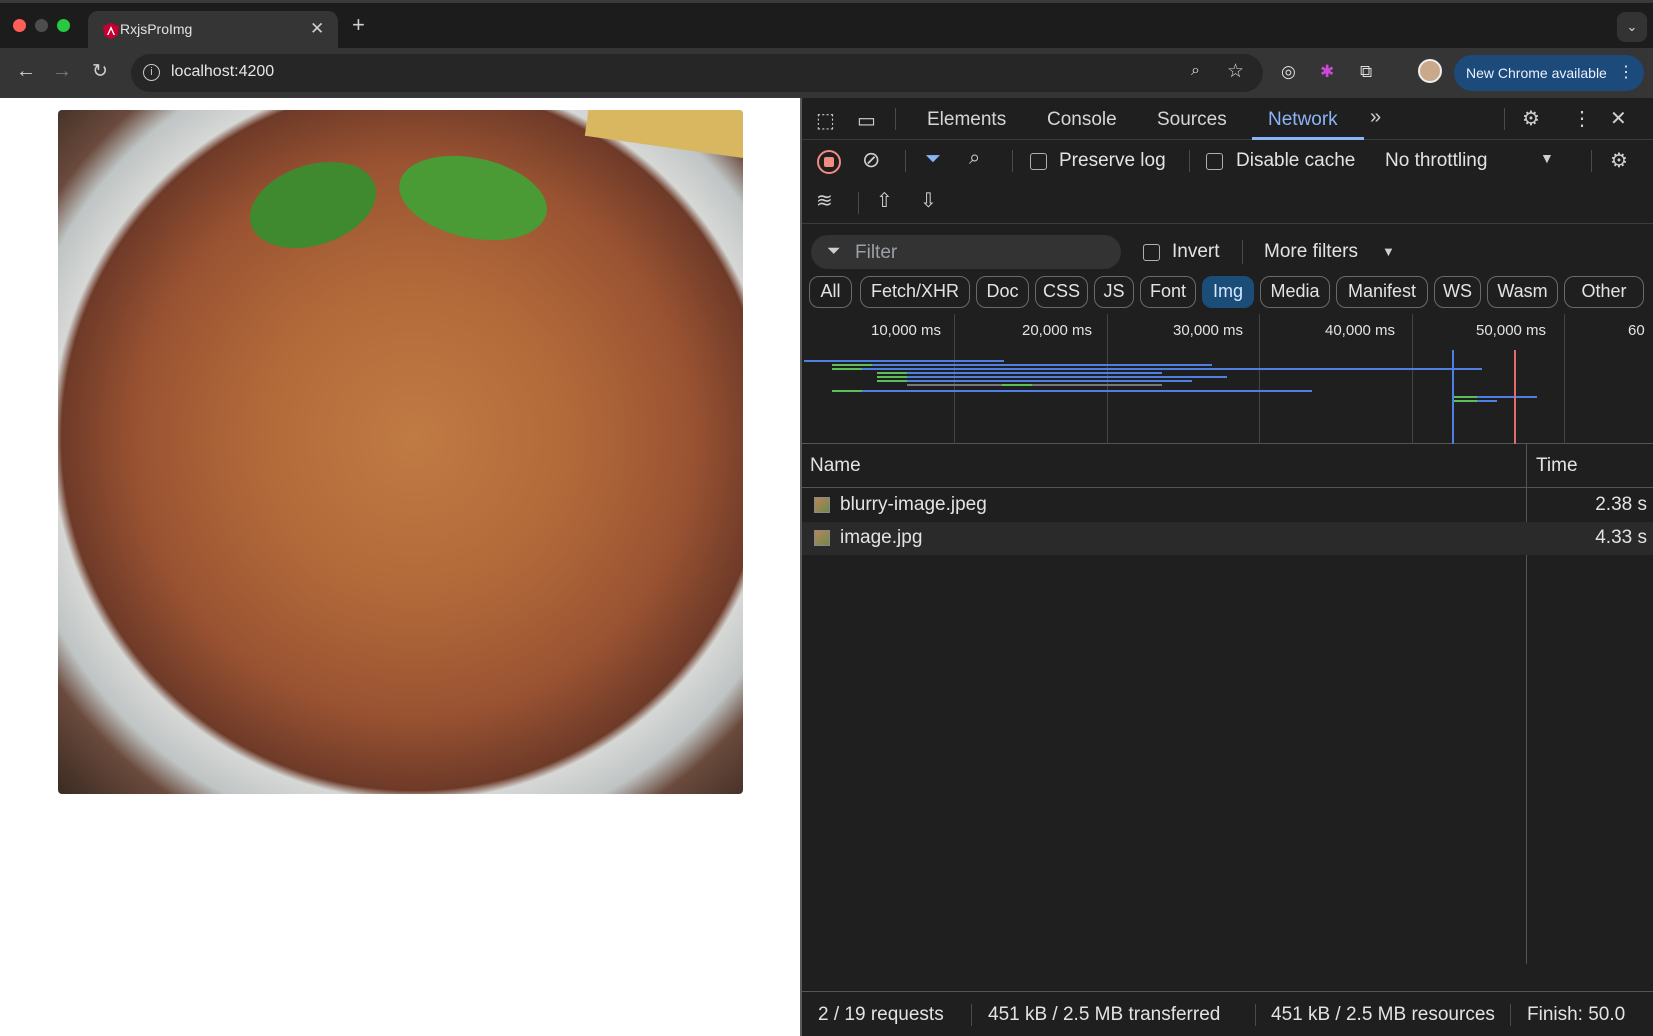  I want to click on chip-all: All, so click(830, 292).